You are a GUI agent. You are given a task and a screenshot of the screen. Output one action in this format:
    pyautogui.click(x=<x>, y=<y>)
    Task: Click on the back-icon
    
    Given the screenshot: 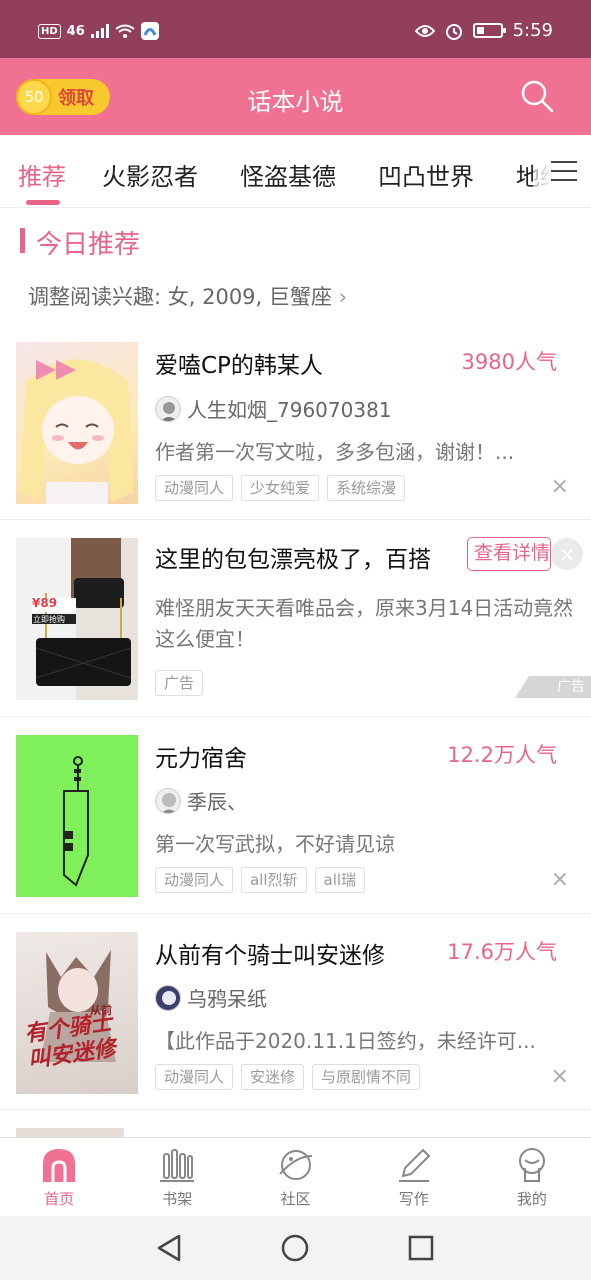 What is the action you would take?
    pyautogui.click(x=169, y=1248)
    